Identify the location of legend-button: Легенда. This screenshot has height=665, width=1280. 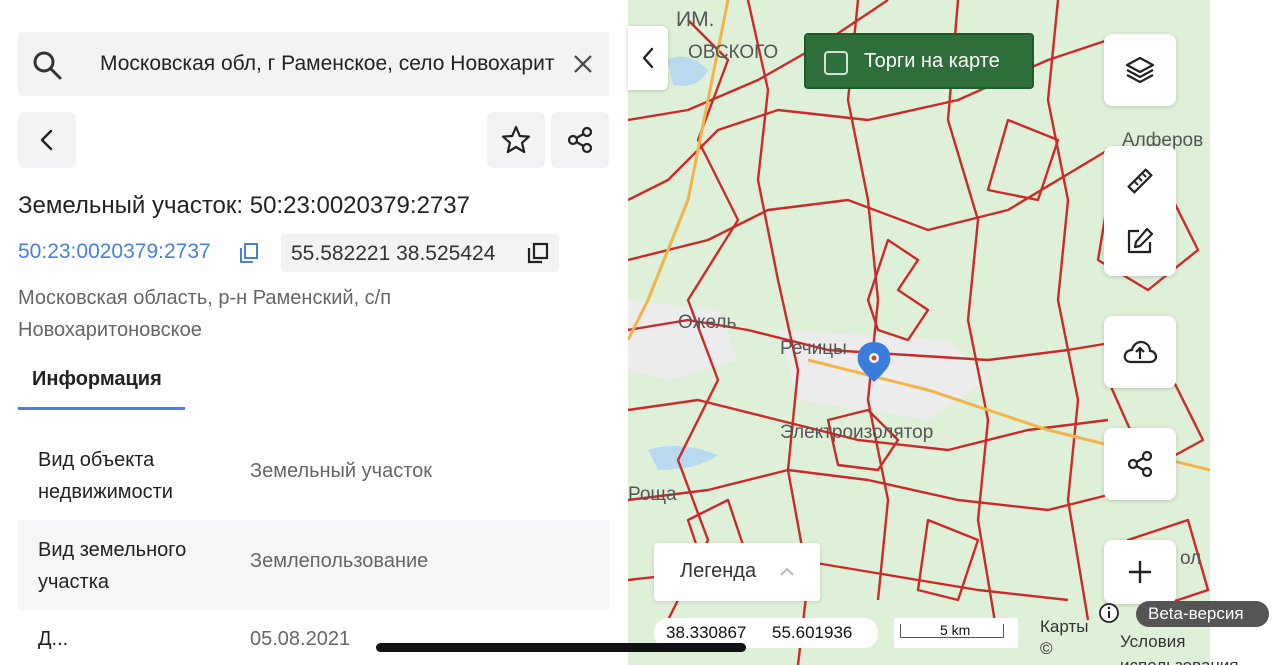
(737, 572).